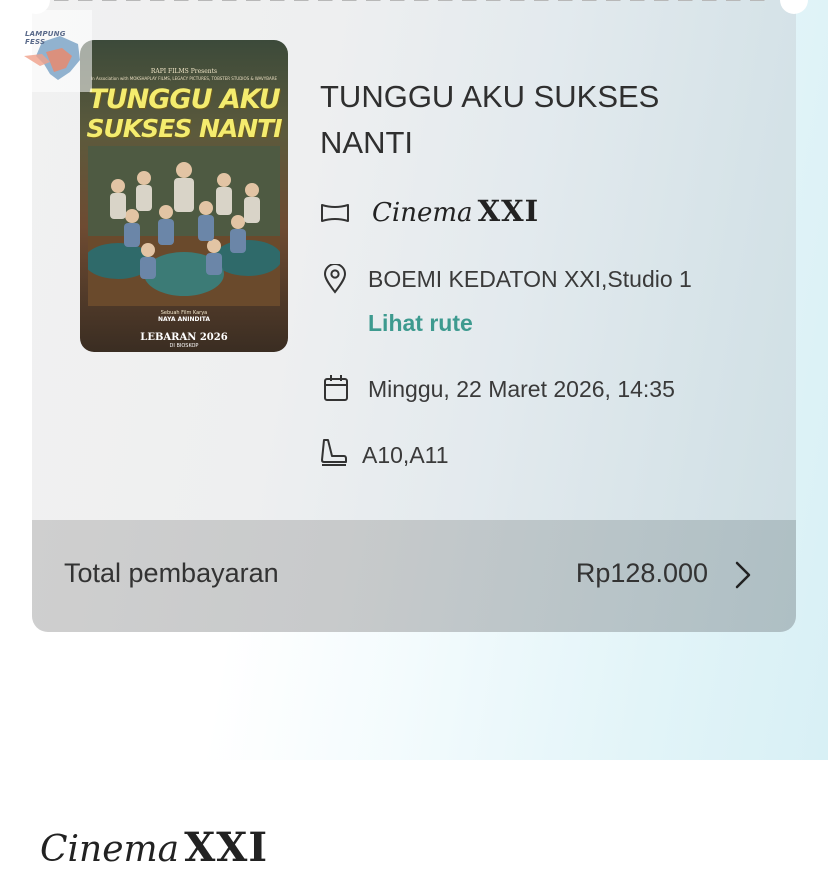  Describe the element at coordinates (334, 455) in the screenshot. I see `seat-icon` at that location.